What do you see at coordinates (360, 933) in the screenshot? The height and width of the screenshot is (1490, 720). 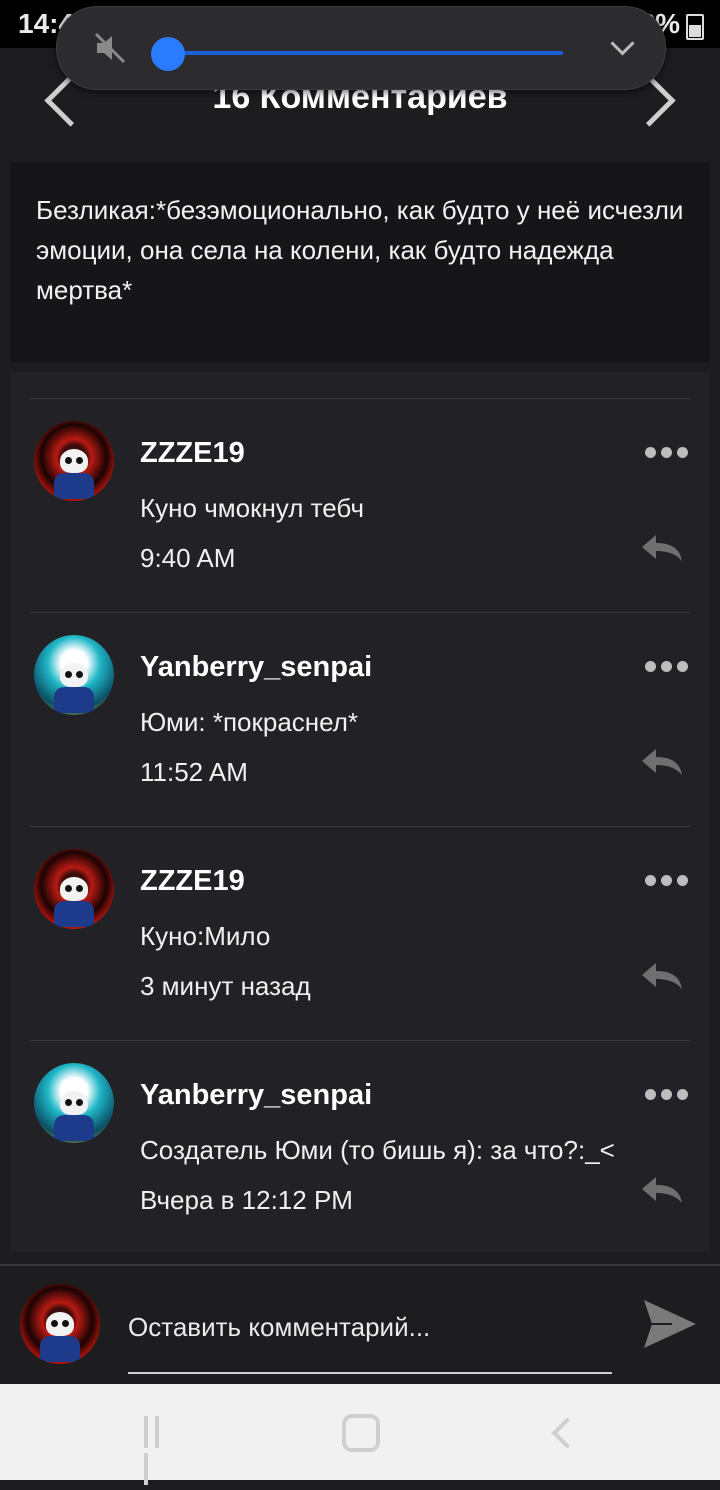 I see `comment-item: ZZZE19 Куно:Мило 3 минут назад` at bounding box center [360, 933].